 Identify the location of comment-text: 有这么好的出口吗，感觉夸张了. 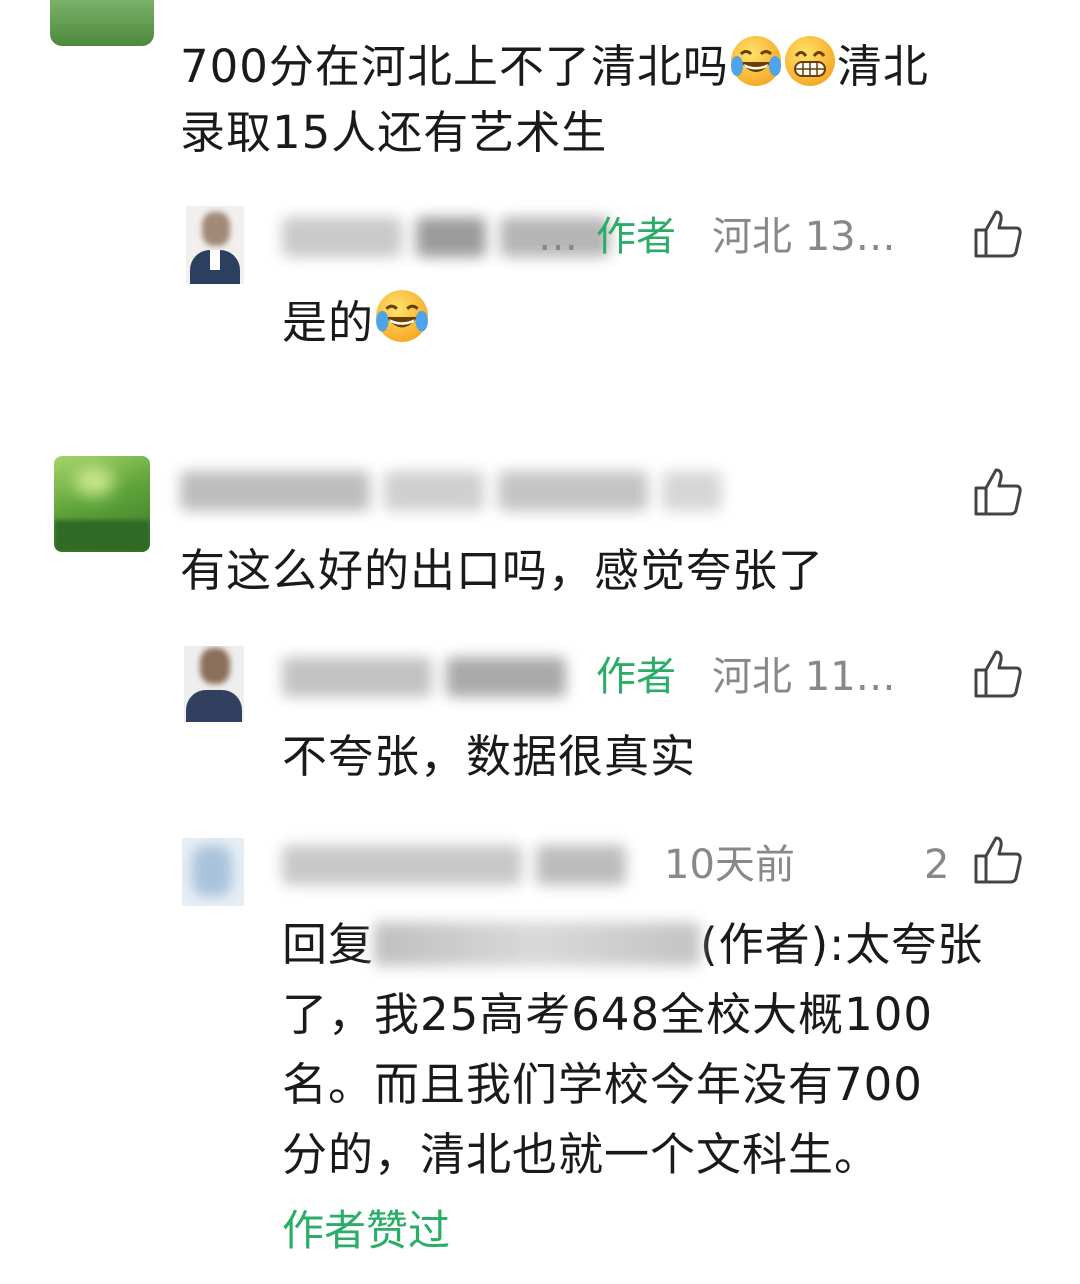
(502, 570).